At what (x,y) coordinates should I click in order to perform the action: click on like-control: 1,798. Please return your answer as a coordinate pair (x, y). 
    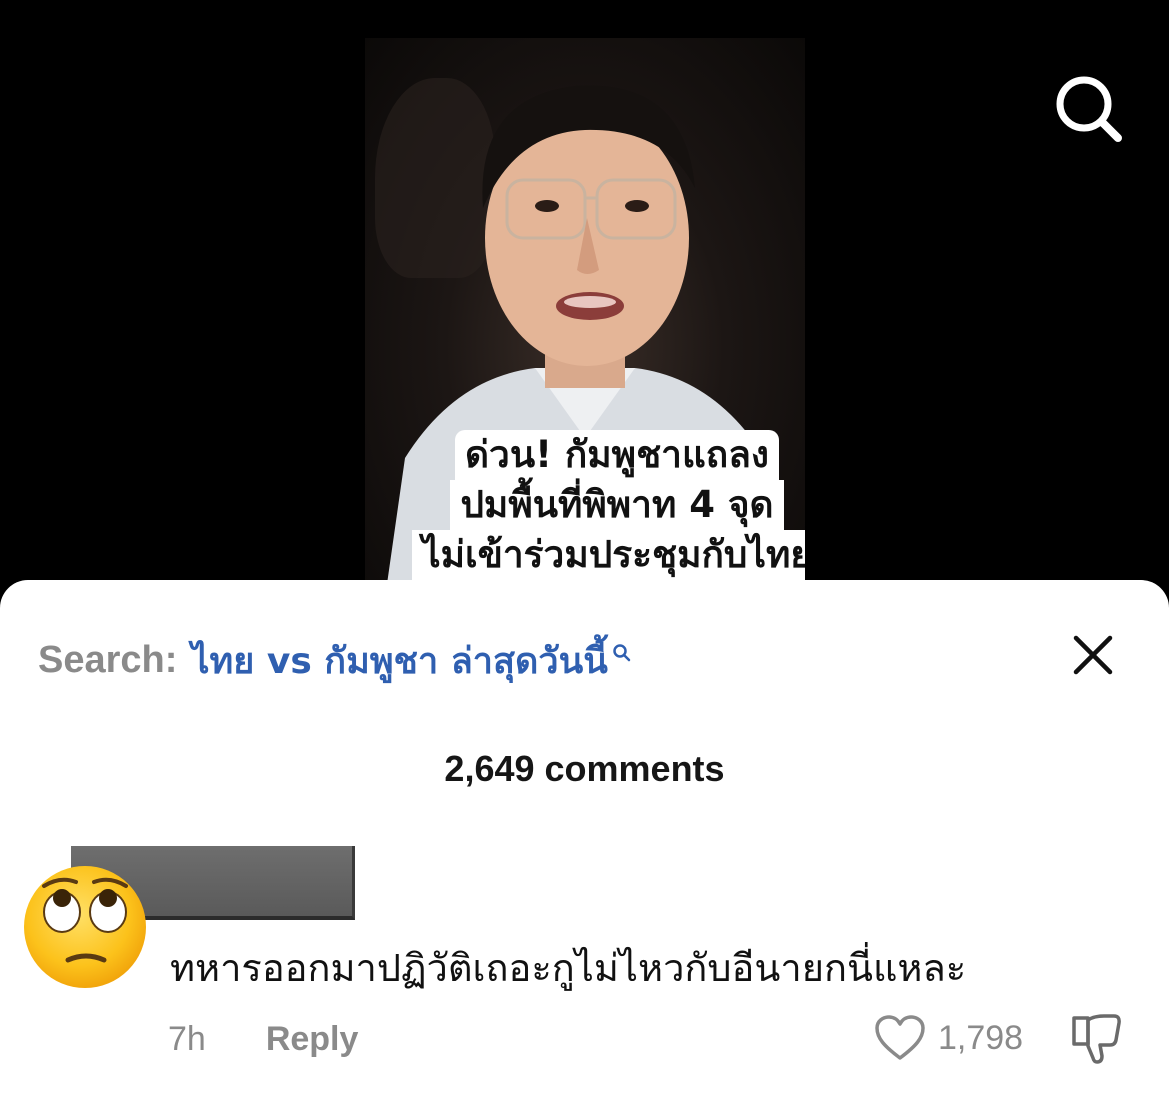
    Looking at the image, I should click on (948, 1038).